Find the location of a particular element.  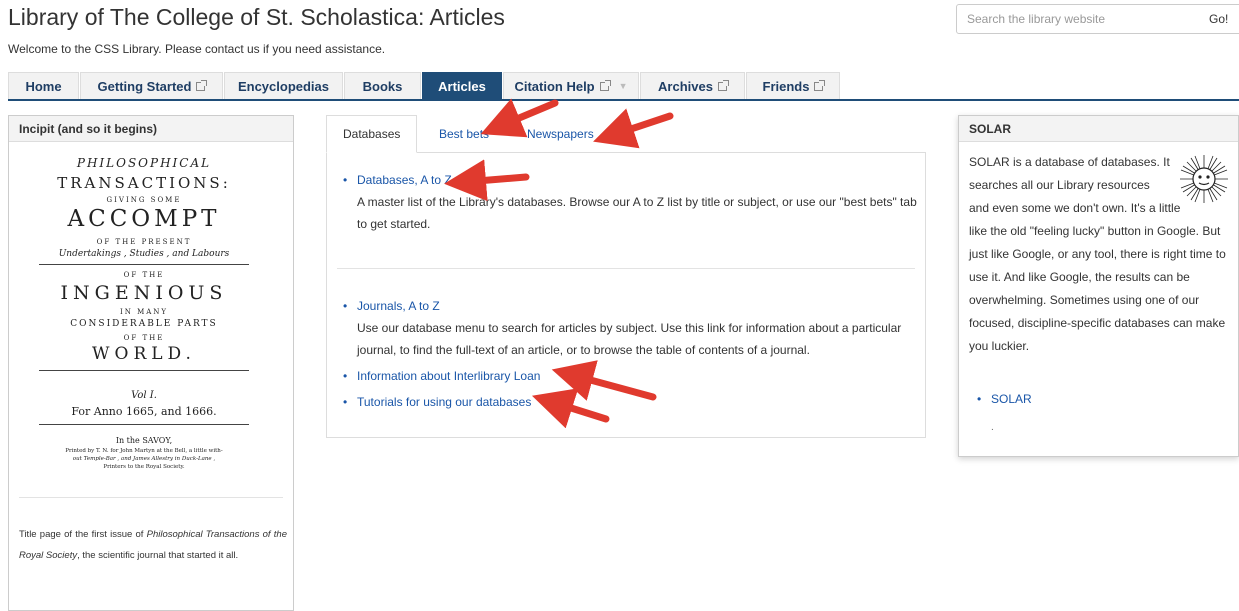

search-input is located at coordinates (1077, 19).